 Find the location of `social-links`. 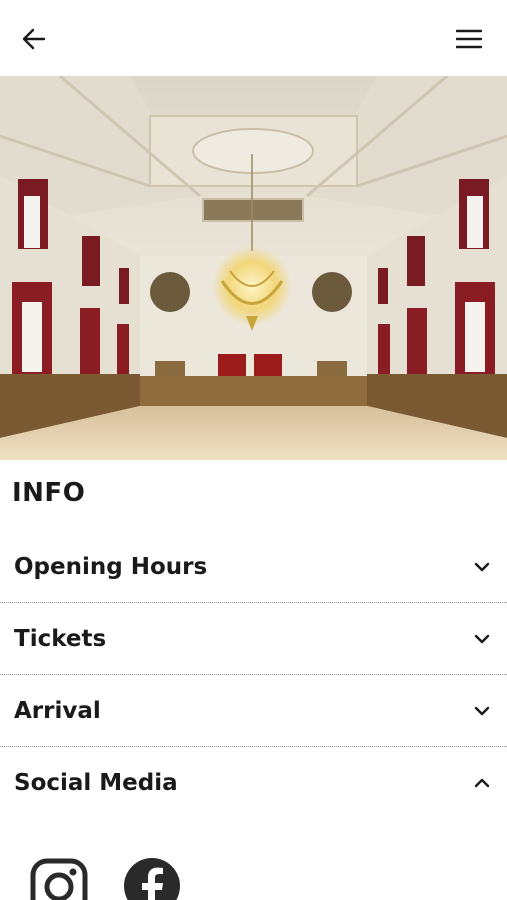

social-links is located at coordinates (130, 879).